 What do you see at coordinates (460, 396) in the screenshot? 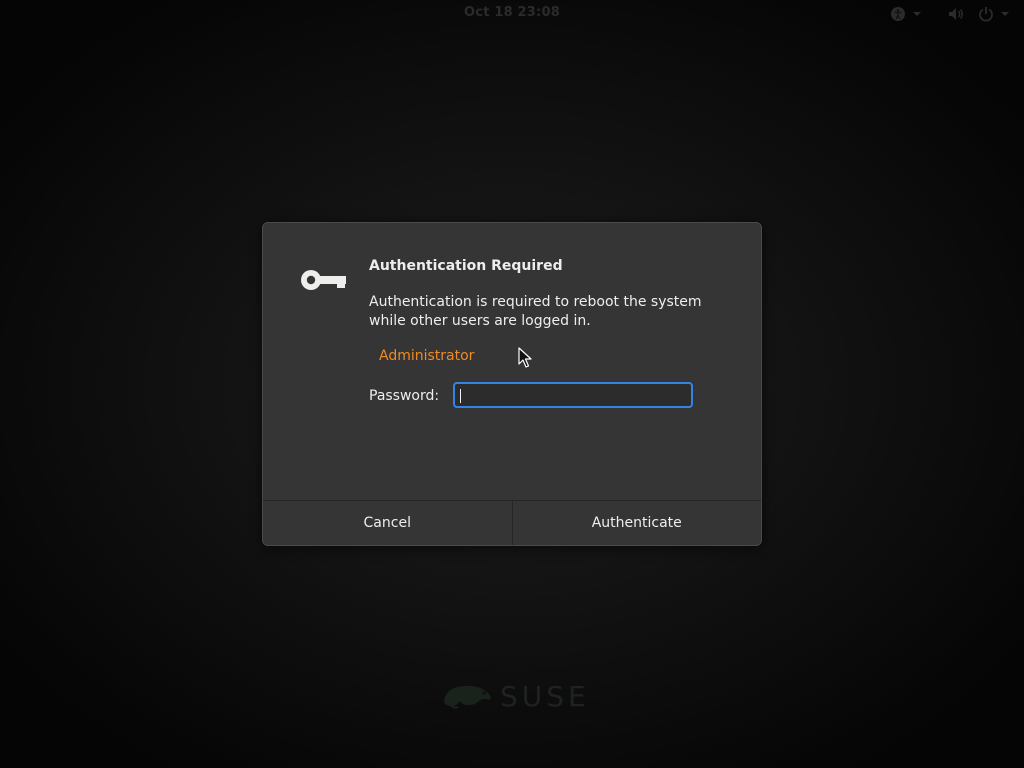
I see `text-caret` at bounding box center [460, 396].